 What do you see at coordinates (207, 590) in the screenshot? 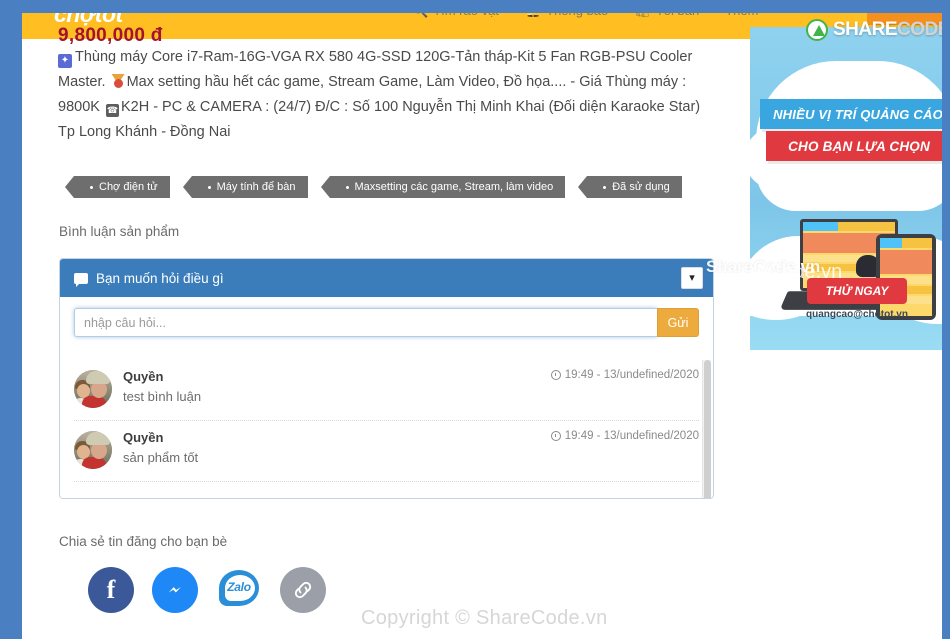
I see `share-buttons: f Zalo` at bounding box center [207, 590].